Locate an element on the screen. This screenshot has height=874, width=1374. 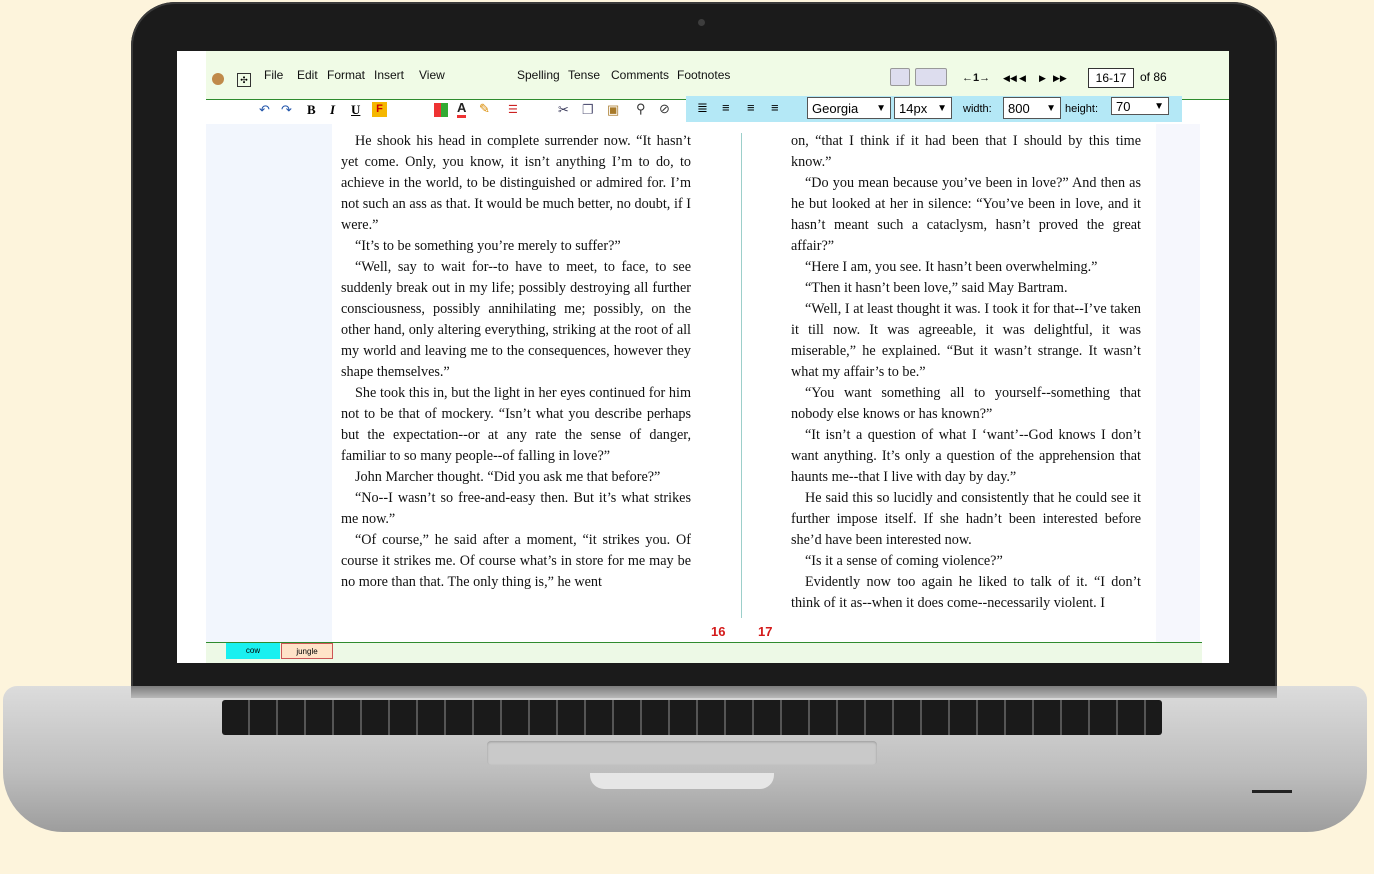
redo-icon: ↷ is located at coordinates (286, 110).